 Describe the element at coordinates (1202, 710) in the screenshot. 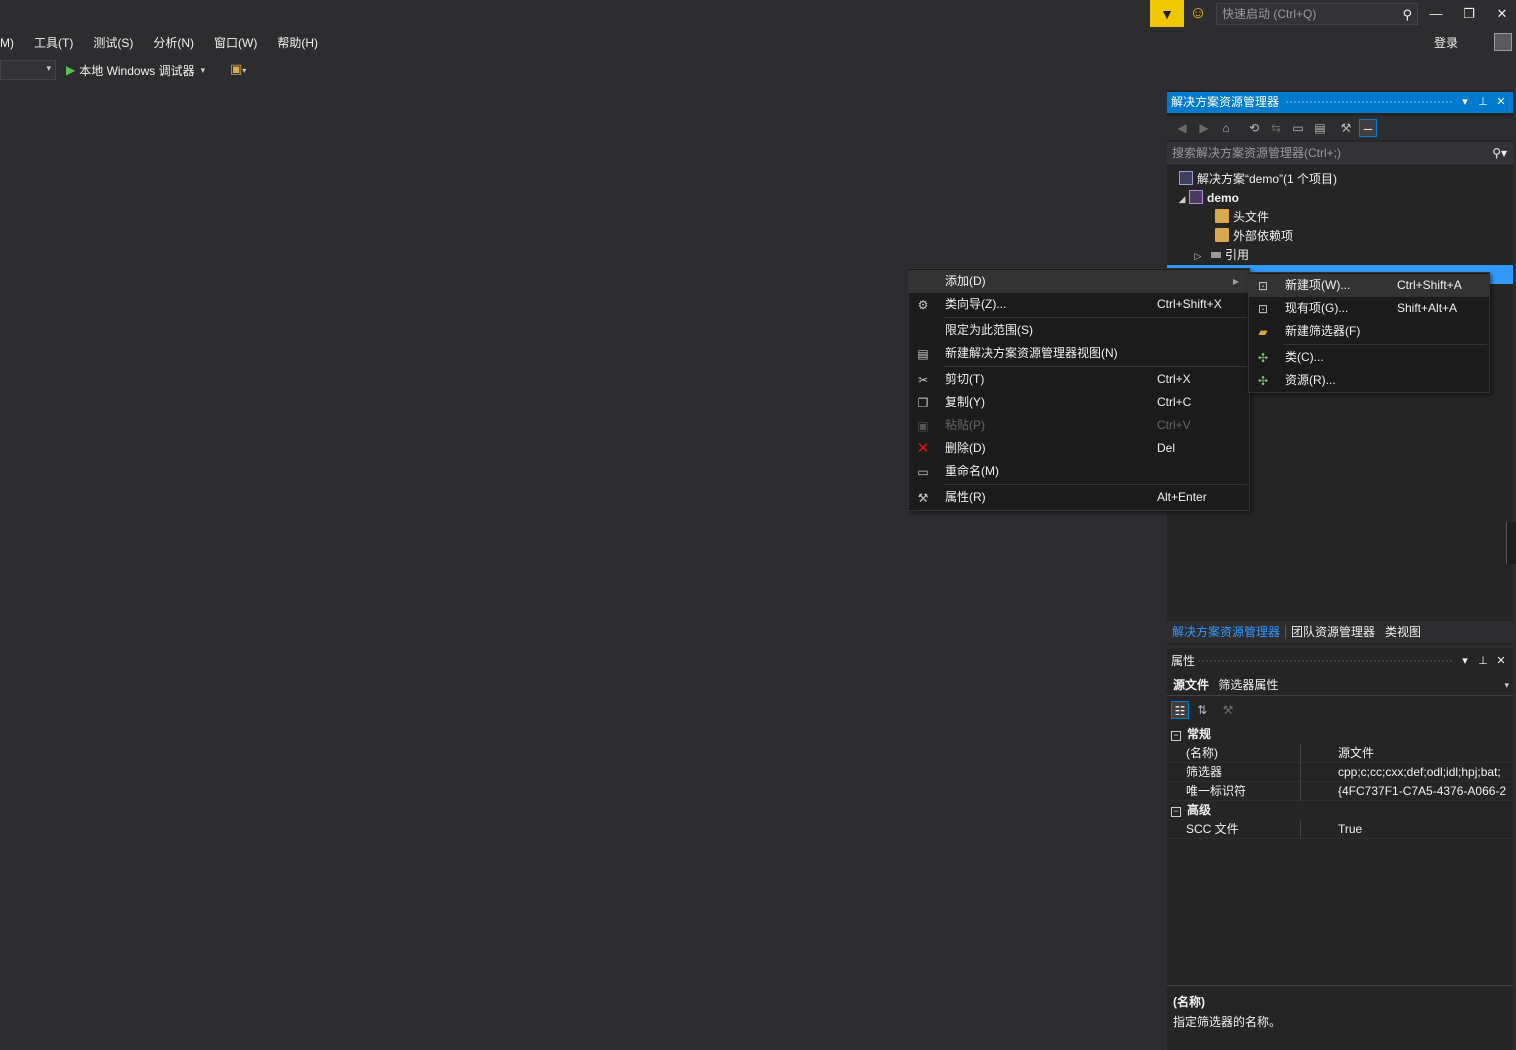

I see `alphabetical-icon: ⇅` at that location.